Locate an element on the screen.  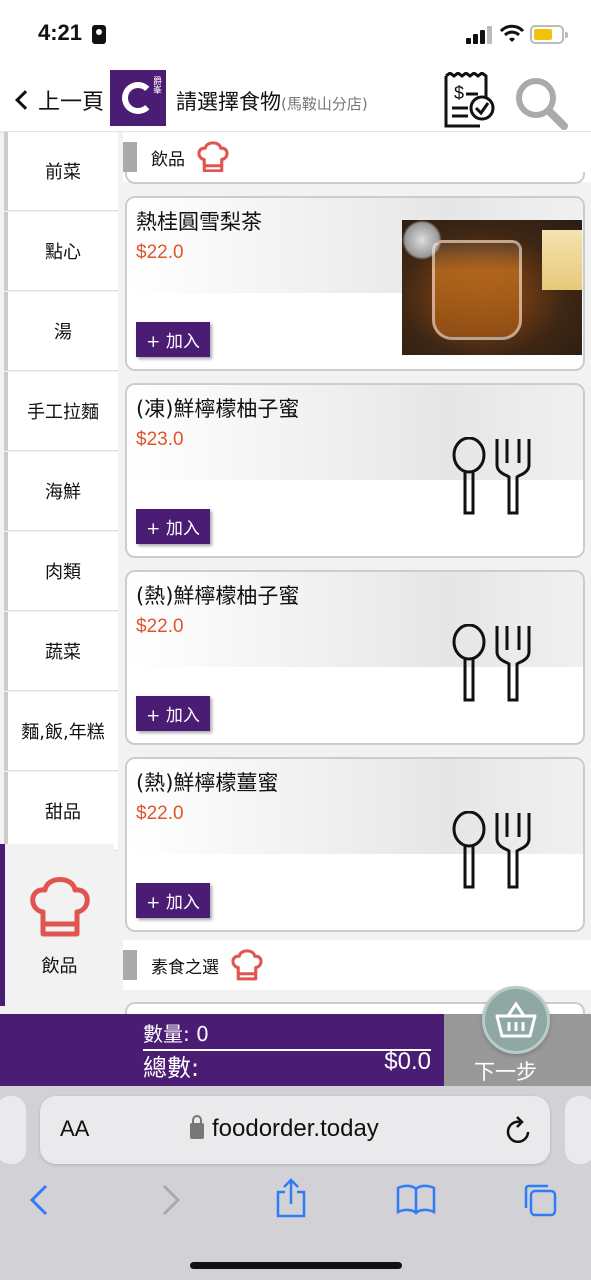
section-label: 飲品 is located at coordinates (168, 159).